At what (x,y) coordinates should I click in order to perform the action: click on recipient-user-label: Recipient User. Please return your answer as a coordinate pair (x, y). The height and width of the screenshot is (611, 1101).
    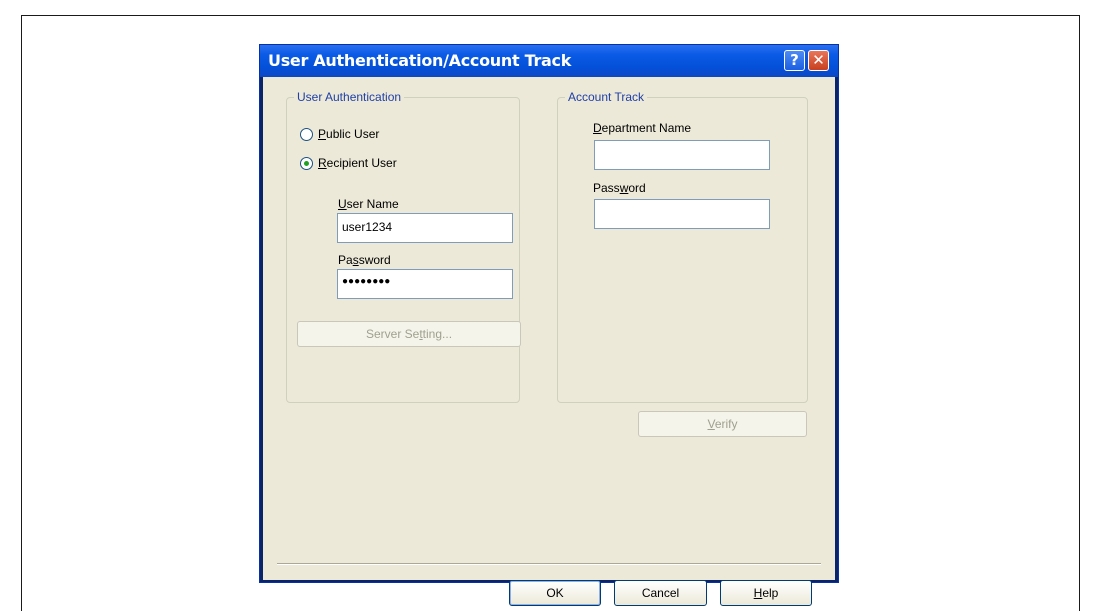
    Looking at the image, I should click on (357, 163).